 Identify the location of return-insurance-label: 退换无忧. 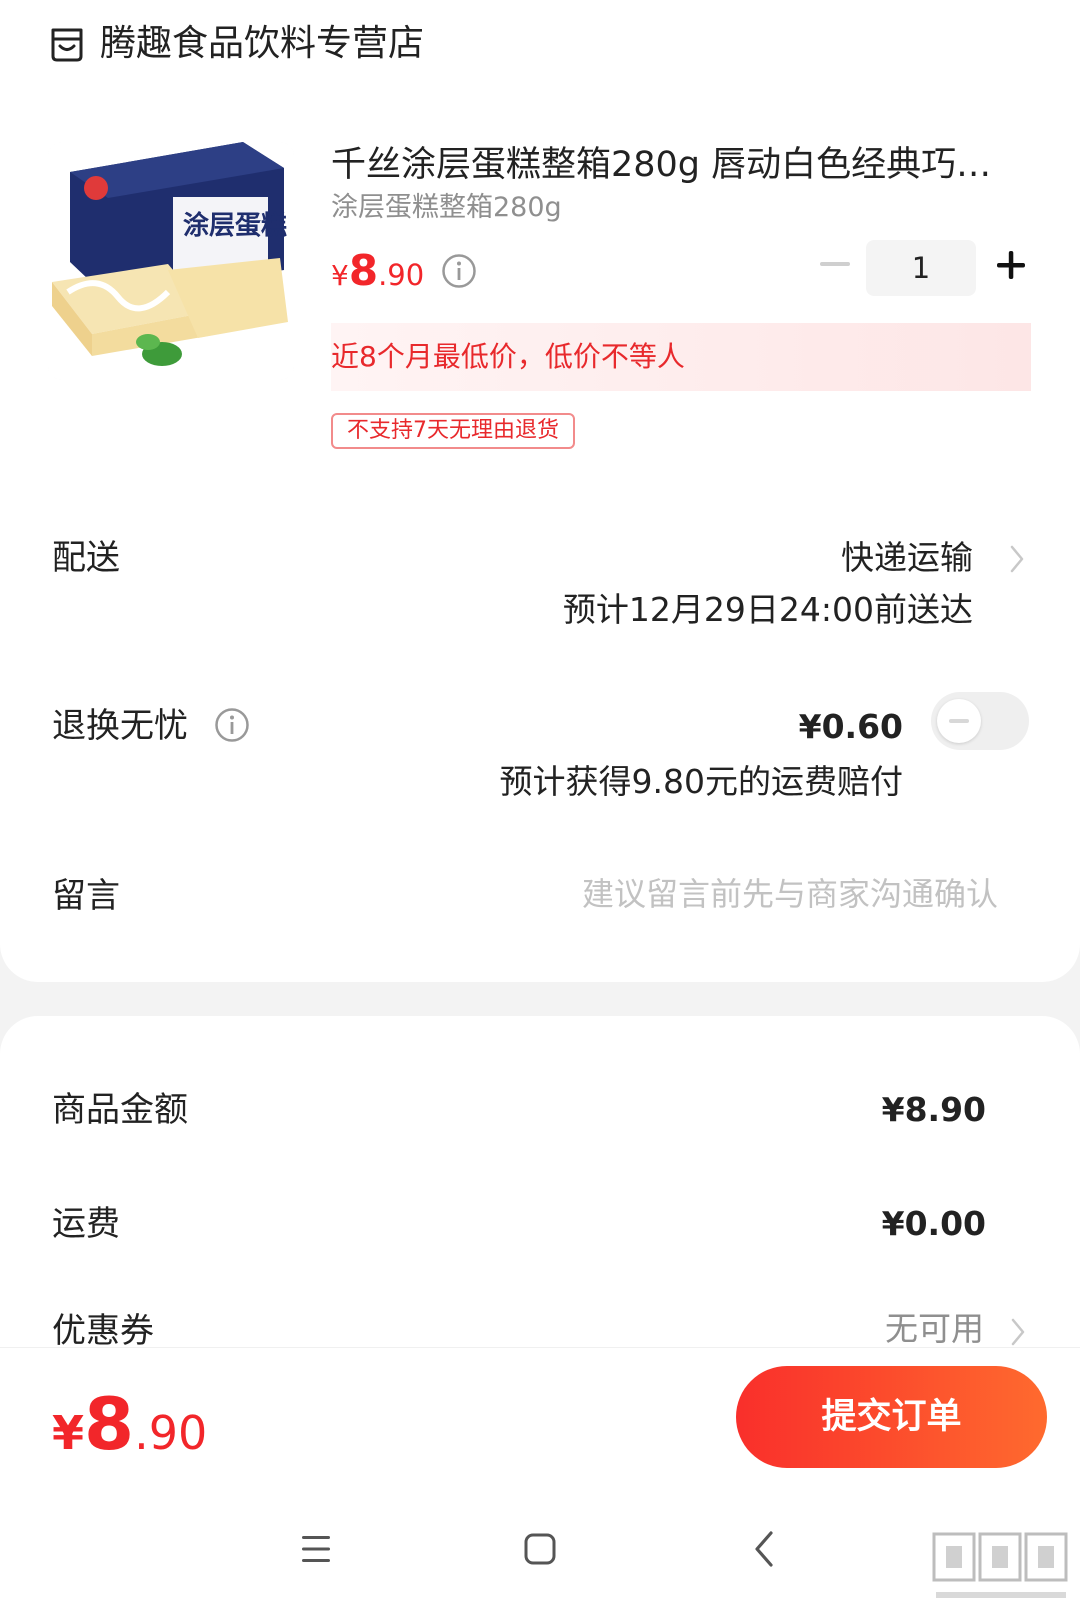
(120, 726).